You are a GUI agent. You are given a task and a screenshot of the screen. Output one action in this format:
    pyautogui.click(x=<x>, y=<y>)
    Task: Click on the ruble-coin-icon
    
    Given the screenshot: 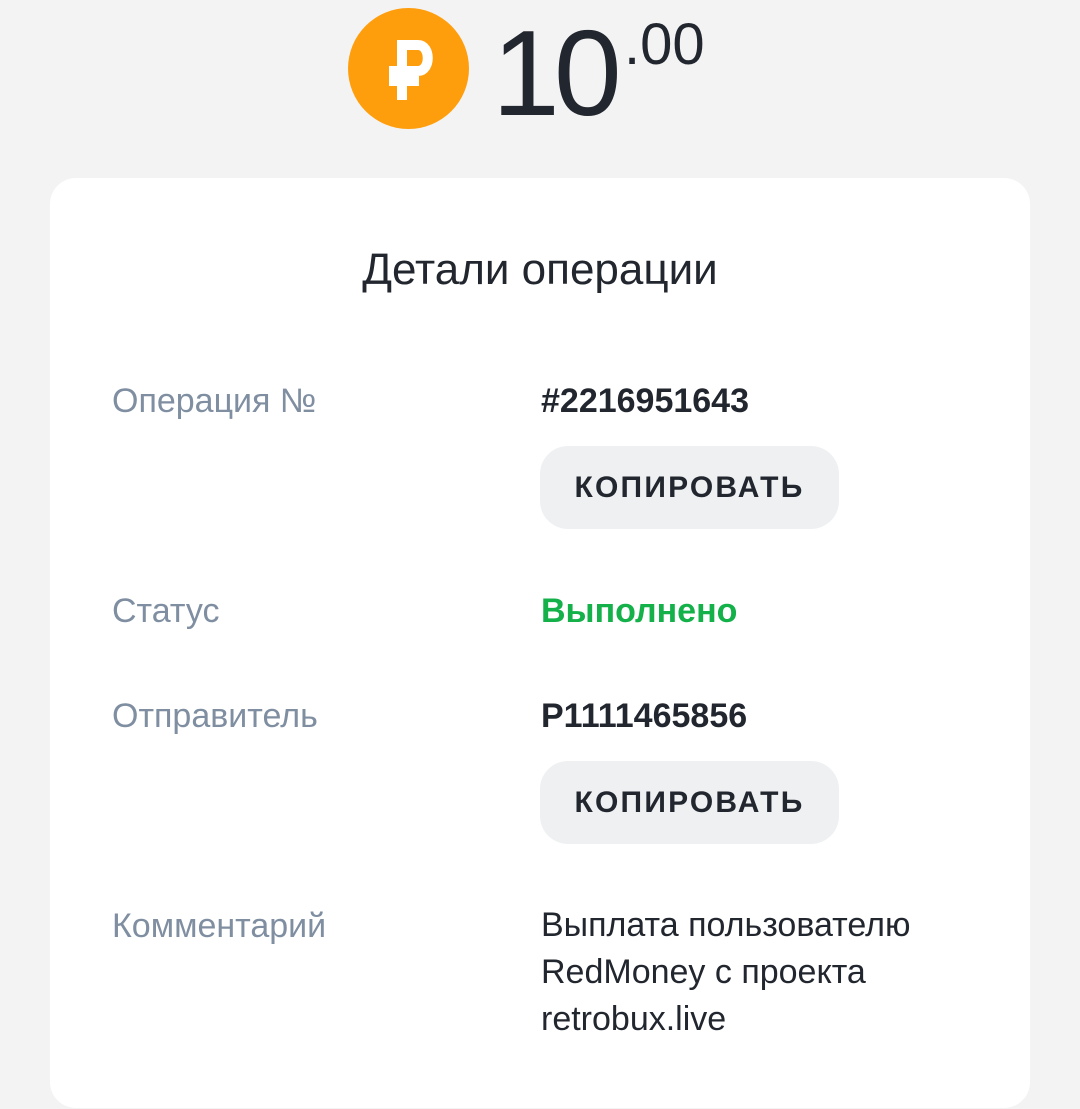 What is the action you would take?
    pyautogui.click(x=408, y=68)
    